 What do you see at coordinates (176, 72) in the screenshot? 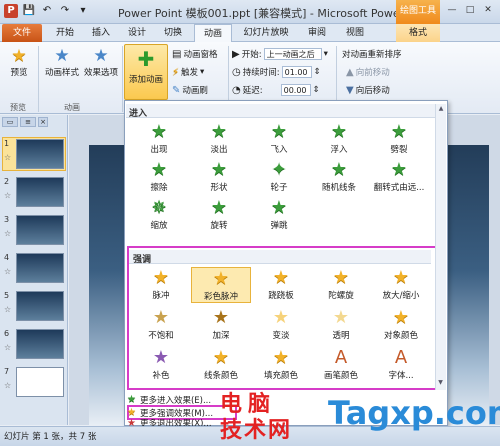
I see `trigger-icon: ⚡` at bounding box center [176, 72].